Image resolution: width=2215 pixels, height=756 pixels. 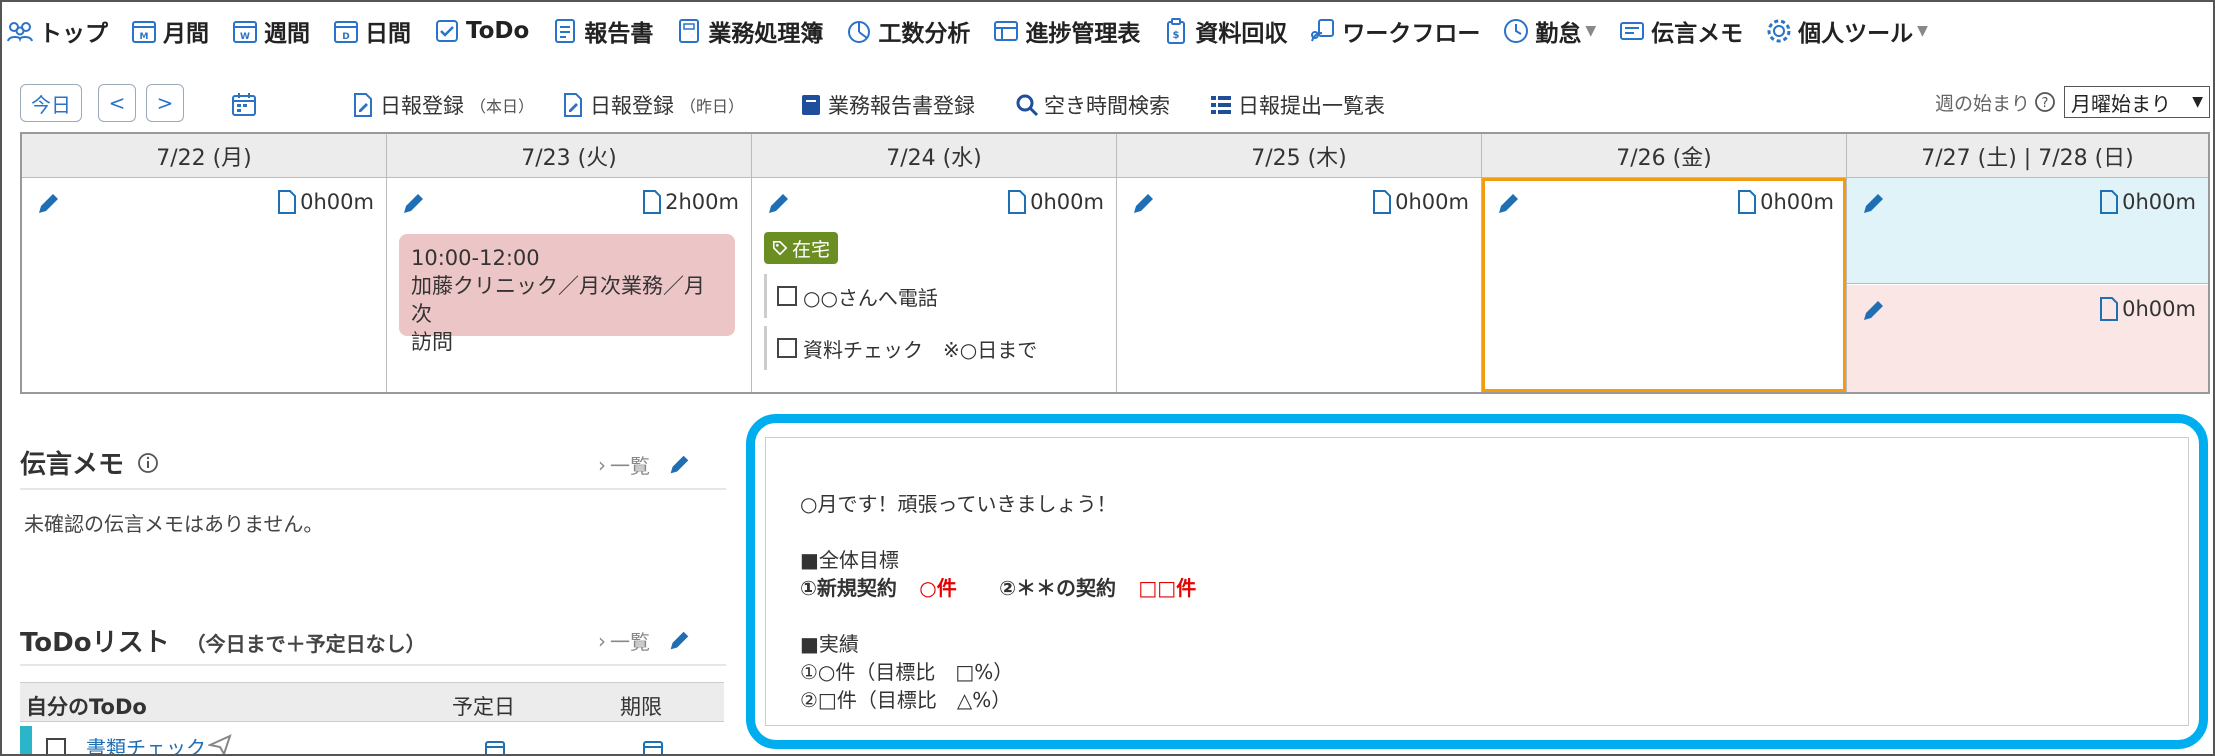 What do you see at coordinates (2147, 202) in the screenshot?
I see `duration: 0h00m` at bounding box center [2147, 202].